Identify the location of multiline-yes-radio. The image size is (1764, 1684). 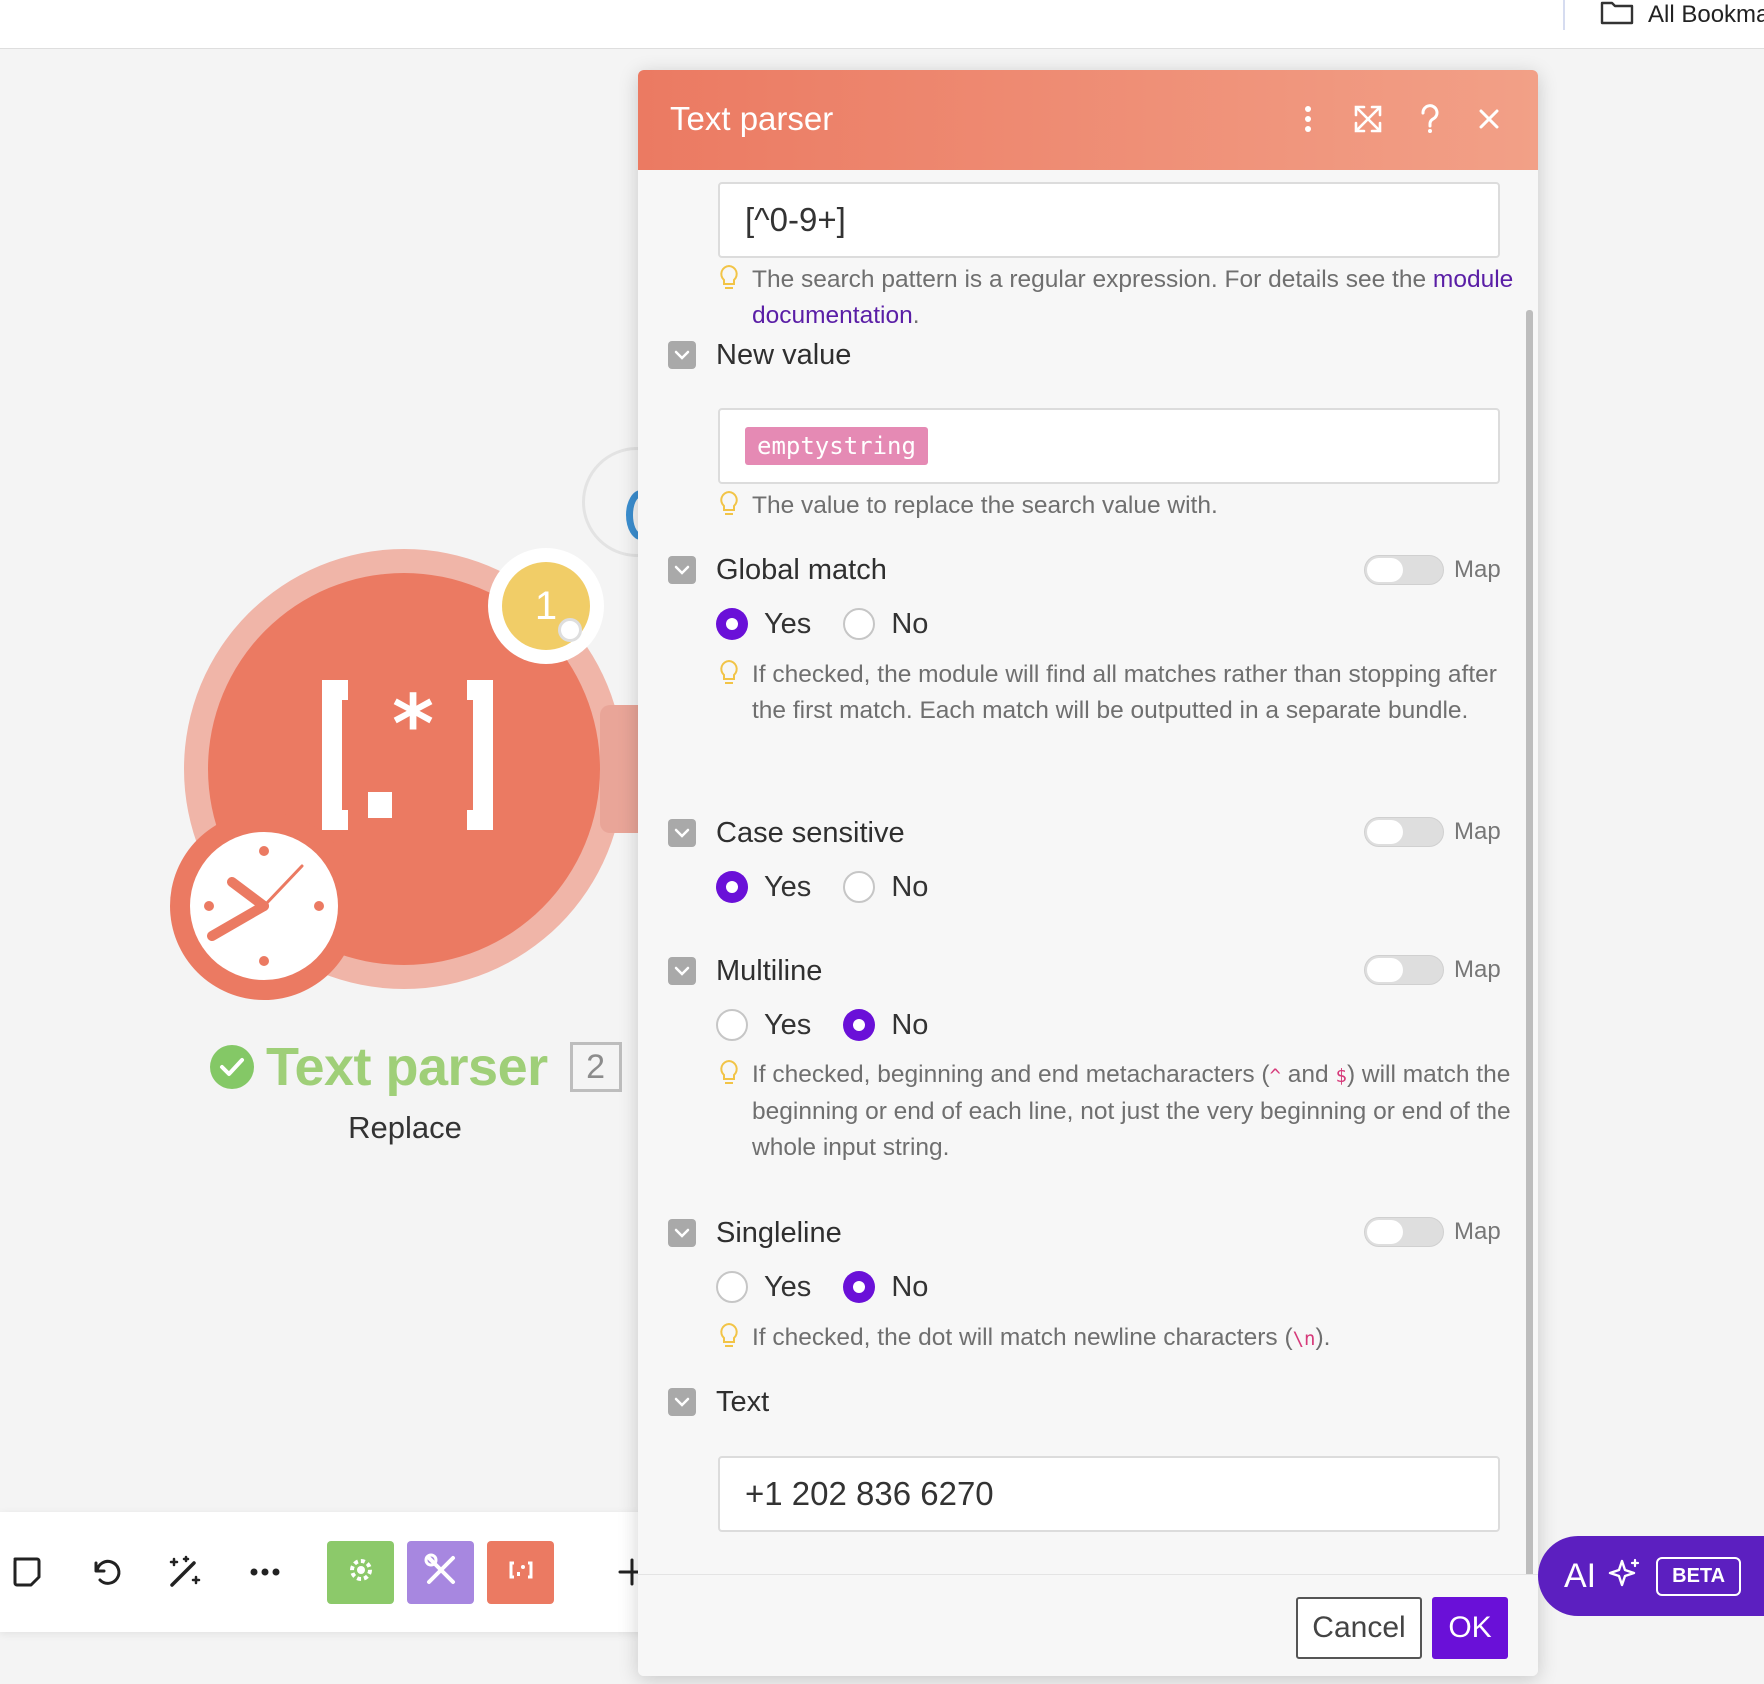
(732, 1025).